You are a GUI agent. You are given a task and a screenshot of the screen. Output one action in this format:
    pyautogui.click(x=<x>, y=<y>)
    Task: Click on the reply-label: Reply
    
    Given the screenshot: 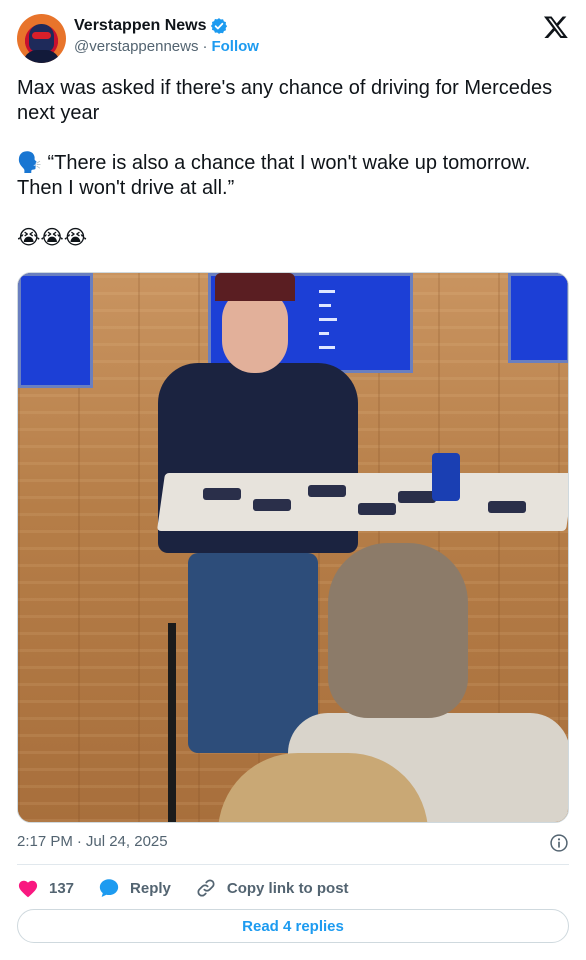 What is the action you would take?
    pyautogui.click(x=150, y=888)
    